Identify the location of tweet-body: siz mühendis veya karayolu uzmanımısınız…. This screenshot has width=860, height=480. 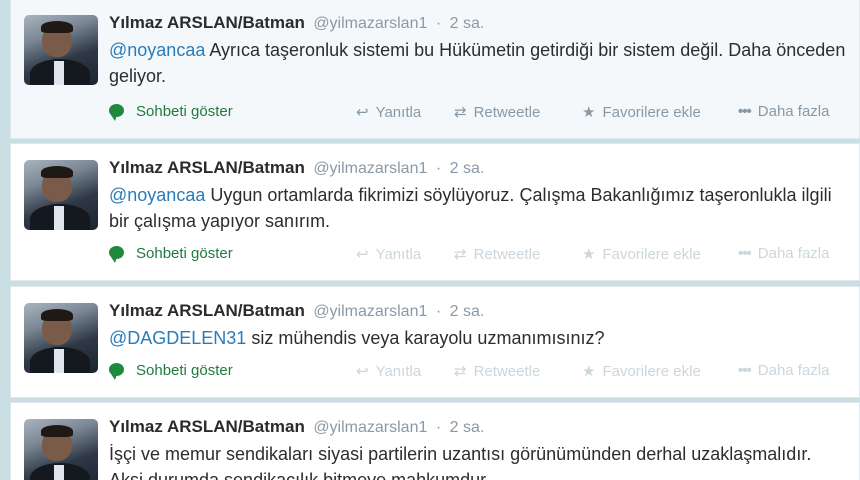
(425, 338).